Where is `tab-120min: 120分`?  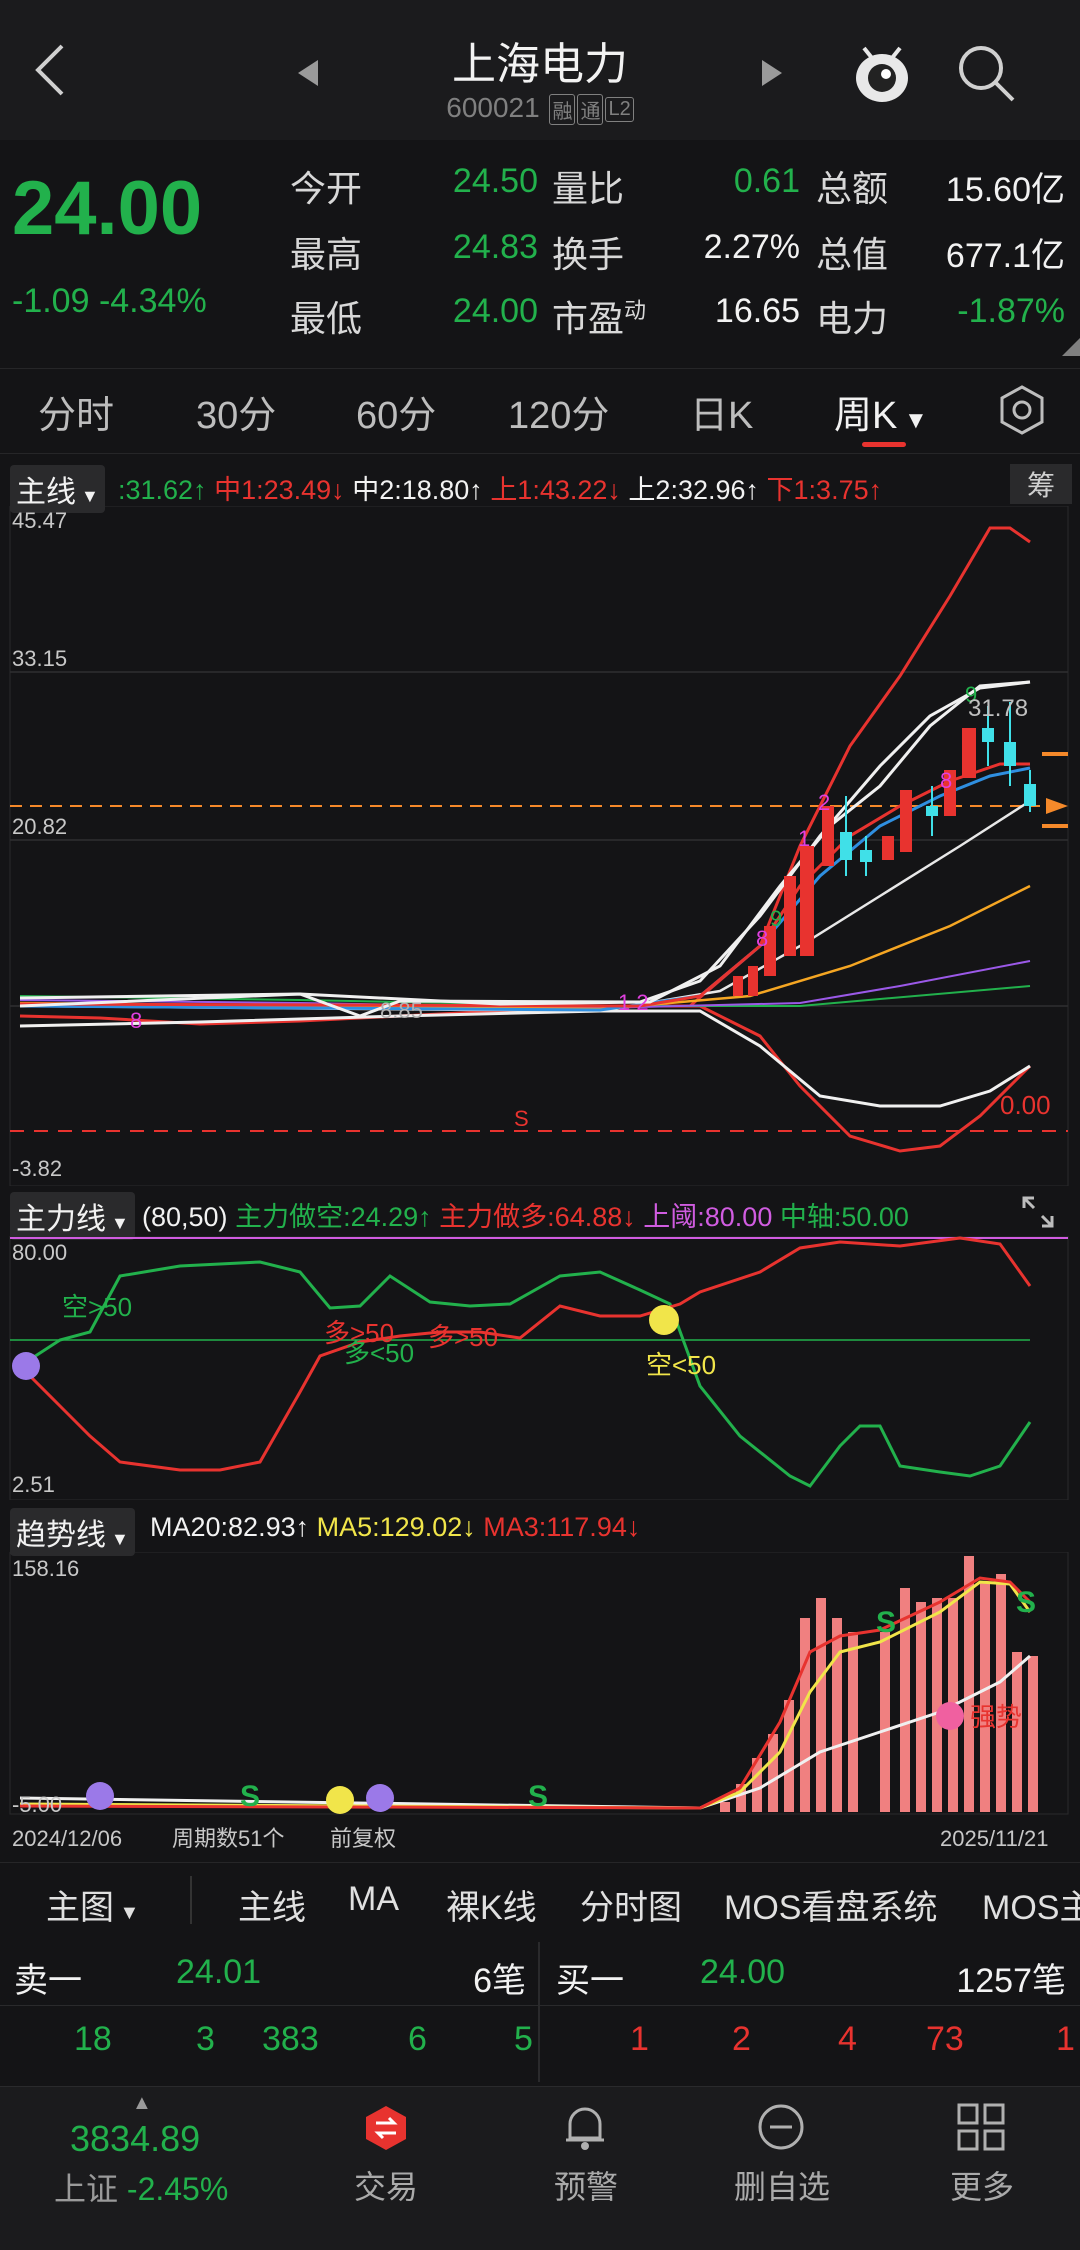
tab-120min: 120分 is located at coordinates (558, 411).